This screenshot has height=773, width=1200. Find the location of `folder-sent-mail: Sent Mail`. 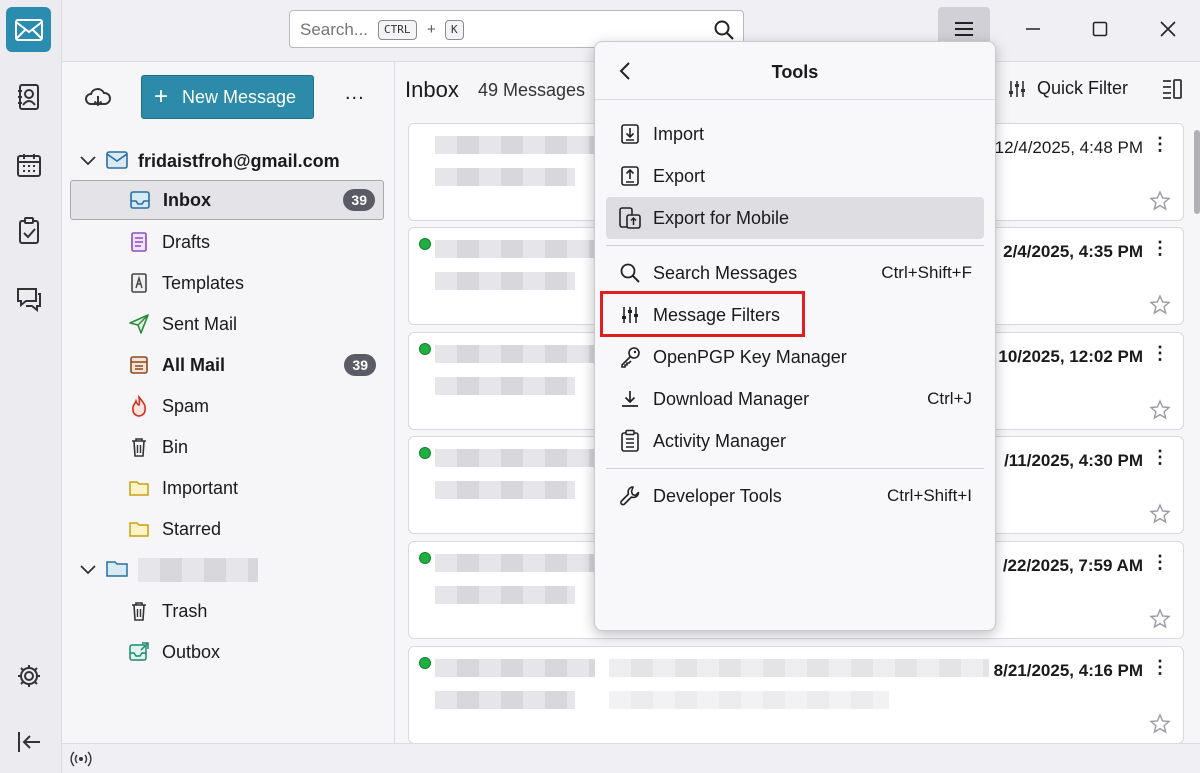

folder-sent-mail: Sent Mail is located at coordinates (227, 324).